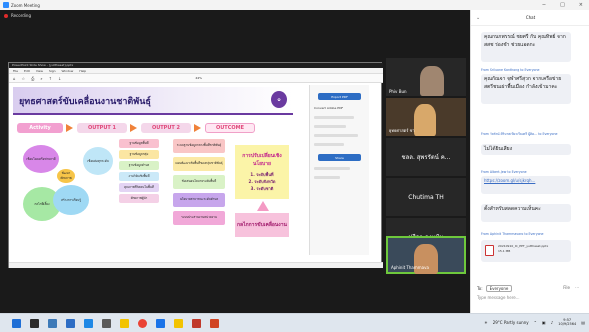  Describe the element at coordinates (504, 250) in the screenshot. I see `file-size: 15.1 MB` at that location.